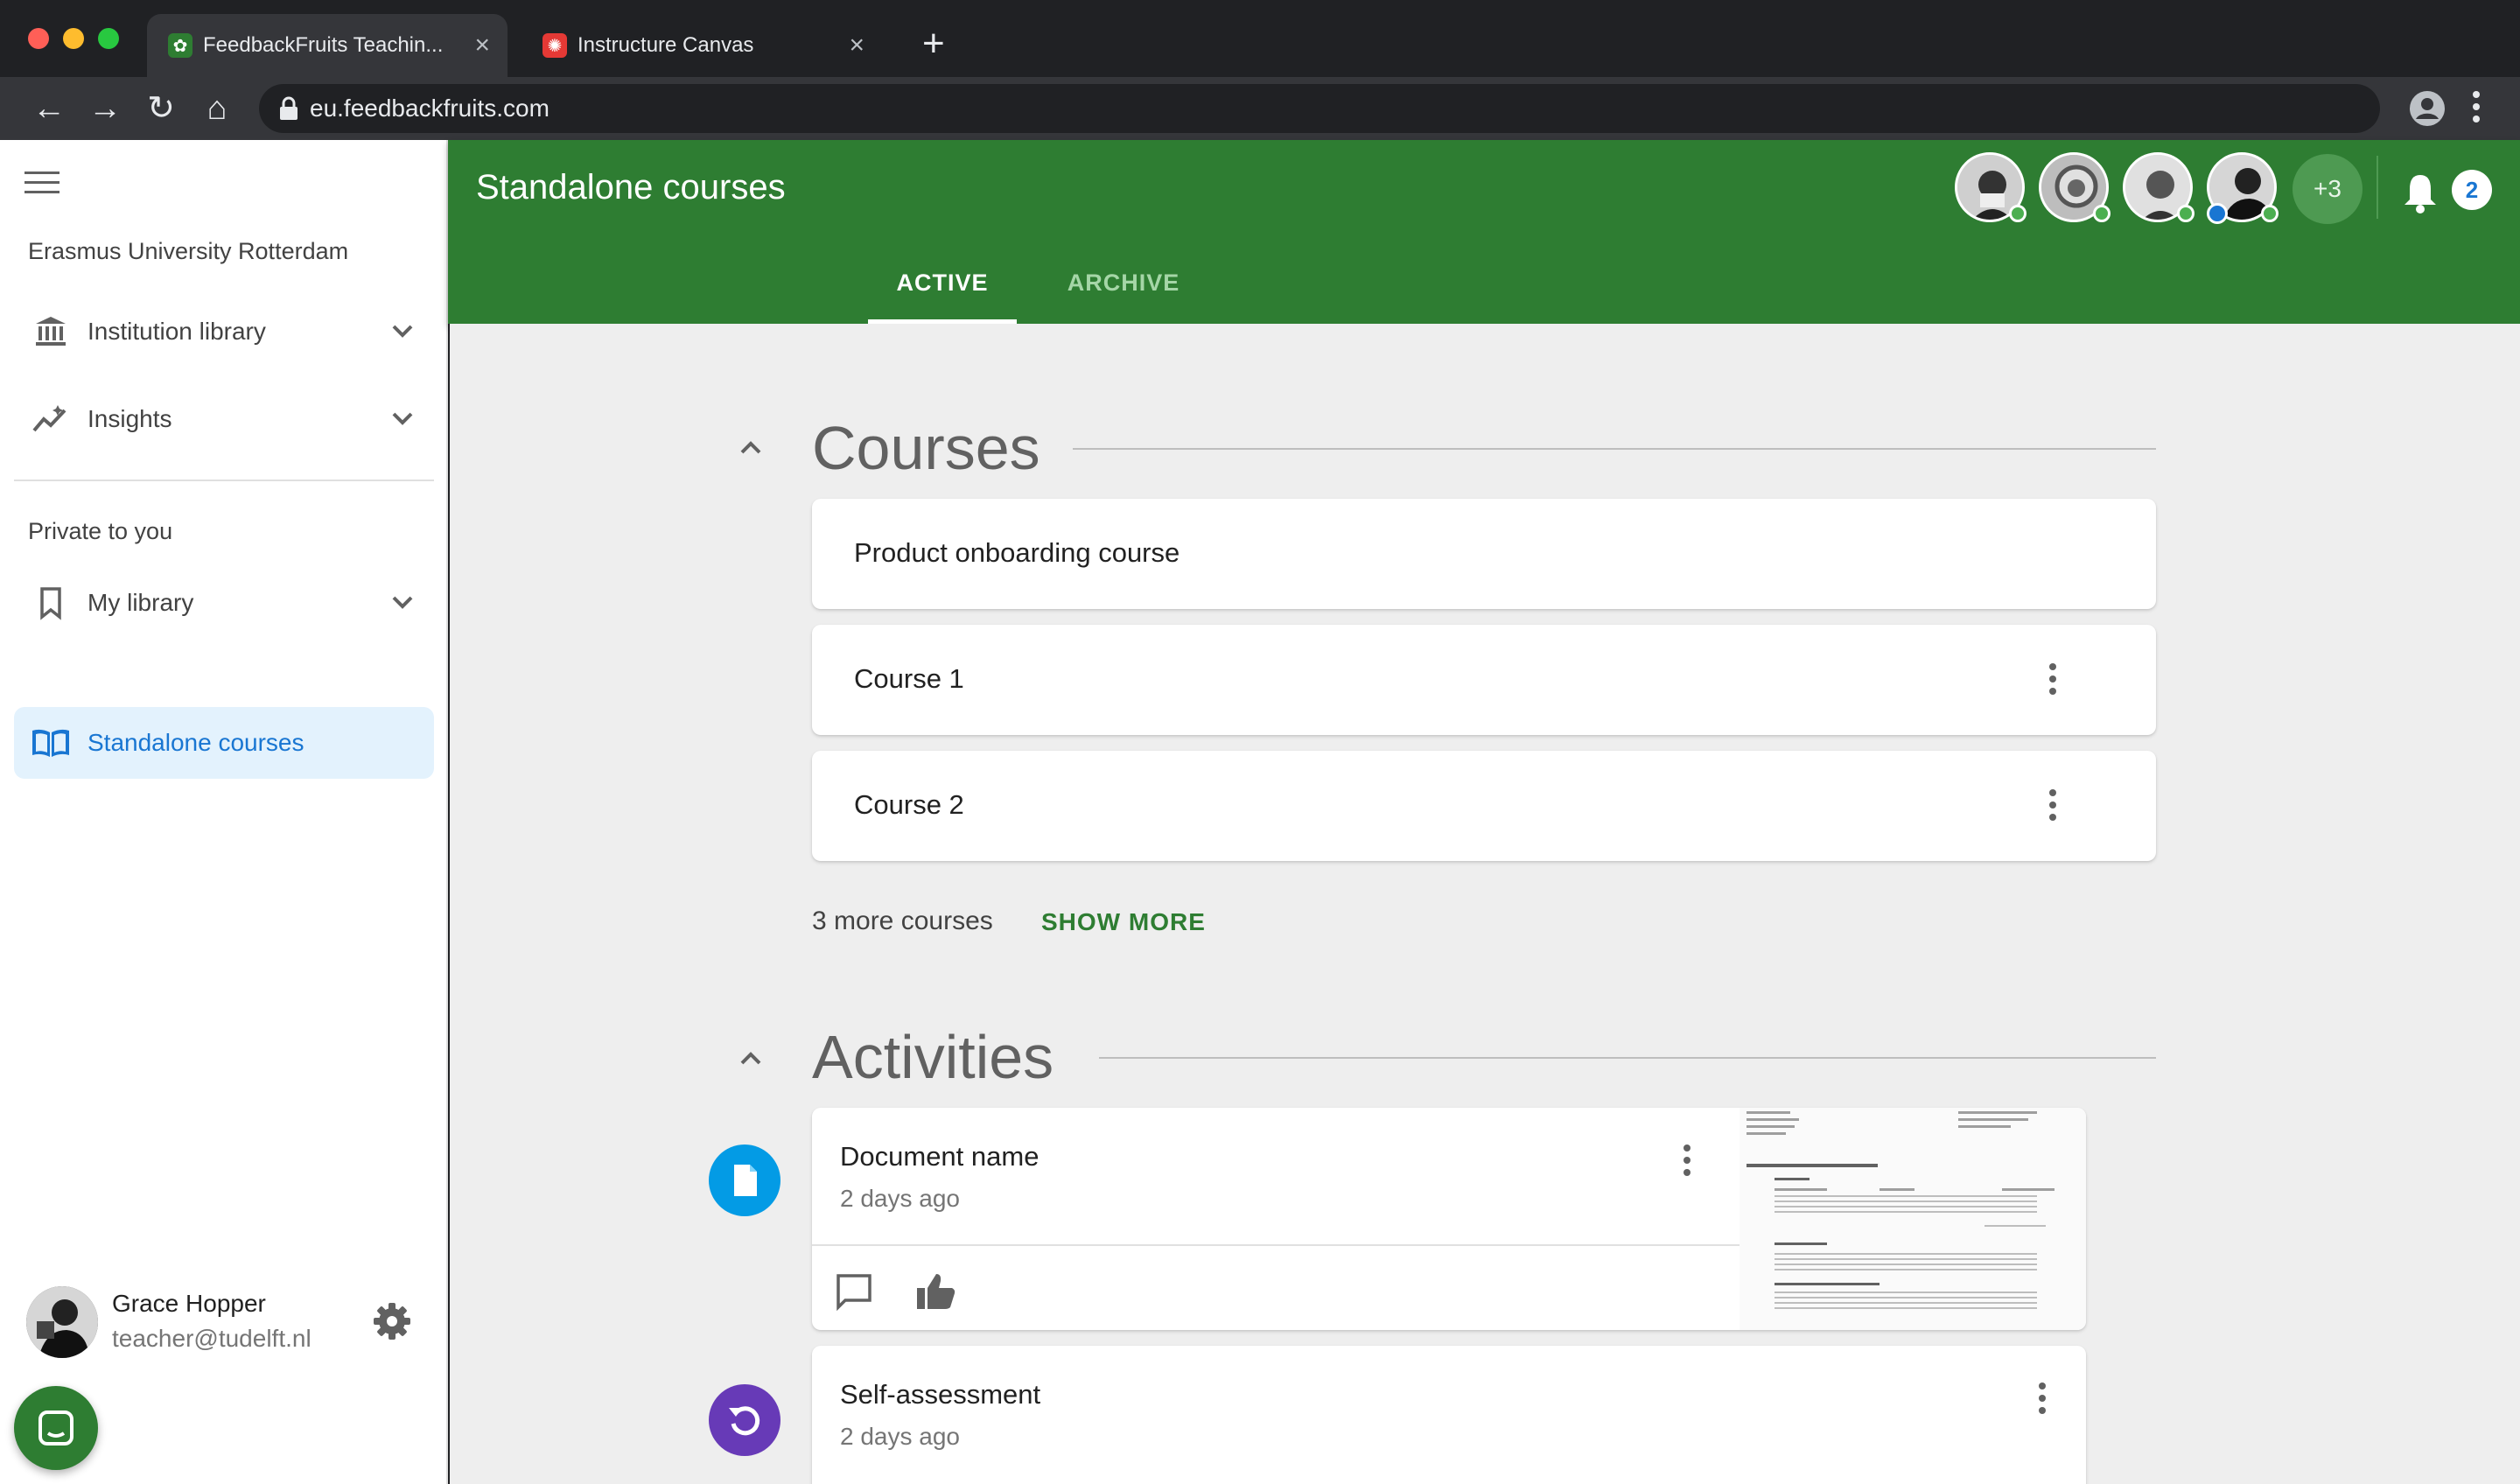 The height and width of the screenshot is (1484, 2520). Describe the element at coordinates (1484, 806) in the screenshot. I see `course-card: Course 2` at that location.